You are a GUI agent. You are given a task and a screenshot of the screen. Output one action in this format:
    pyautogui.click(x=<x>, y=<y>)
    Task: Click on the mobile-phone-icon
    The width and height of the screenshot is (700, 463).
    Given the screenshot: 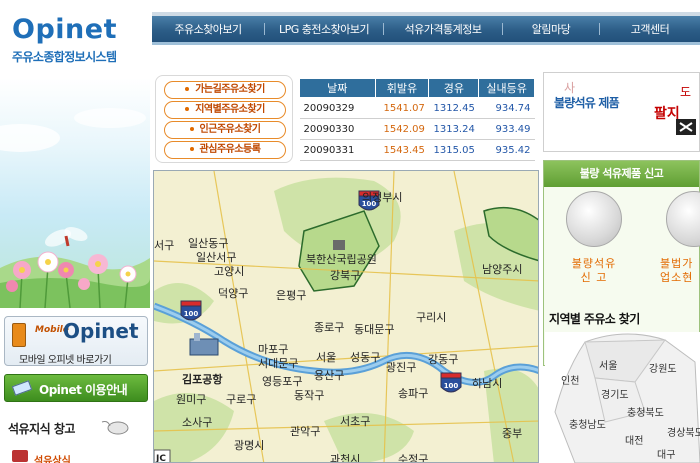 What is the action you would take?
    pyautogui.click(x=19, y=335)
    